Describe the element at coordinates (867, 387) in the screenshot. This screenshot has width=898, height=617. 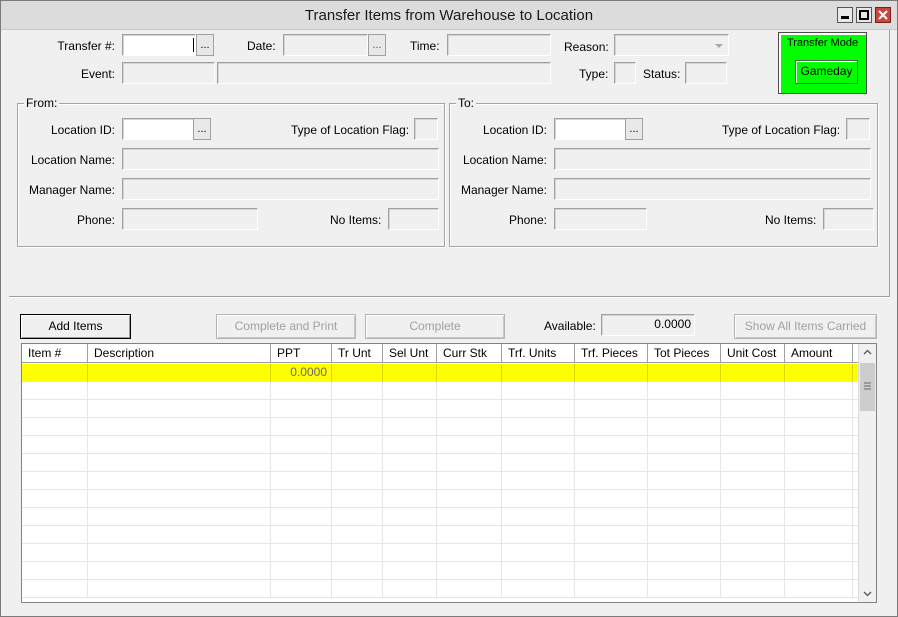
I see `scroll-thumb` at that location.